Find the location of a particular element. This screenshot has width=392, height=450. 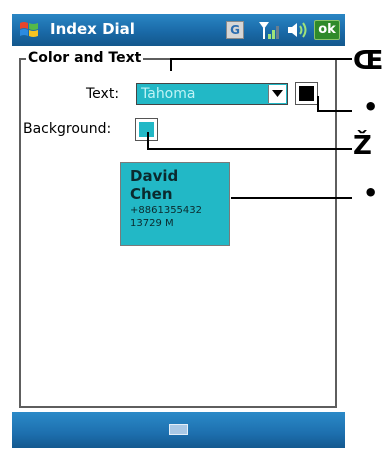

signal-icon is located at coordinates (270, 30).